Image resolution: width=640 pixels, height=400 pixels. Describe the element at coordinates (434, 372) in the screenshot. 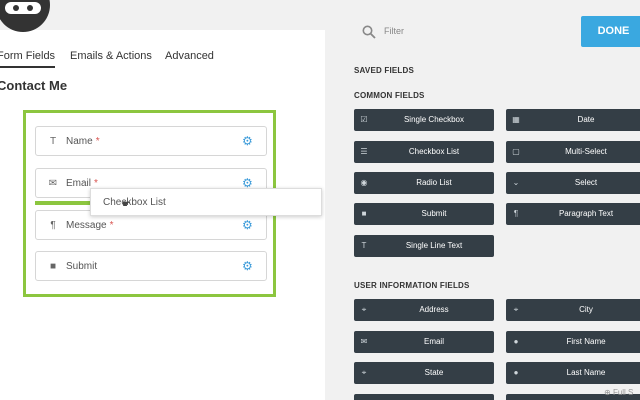

I see `tile-label: State` at that location.